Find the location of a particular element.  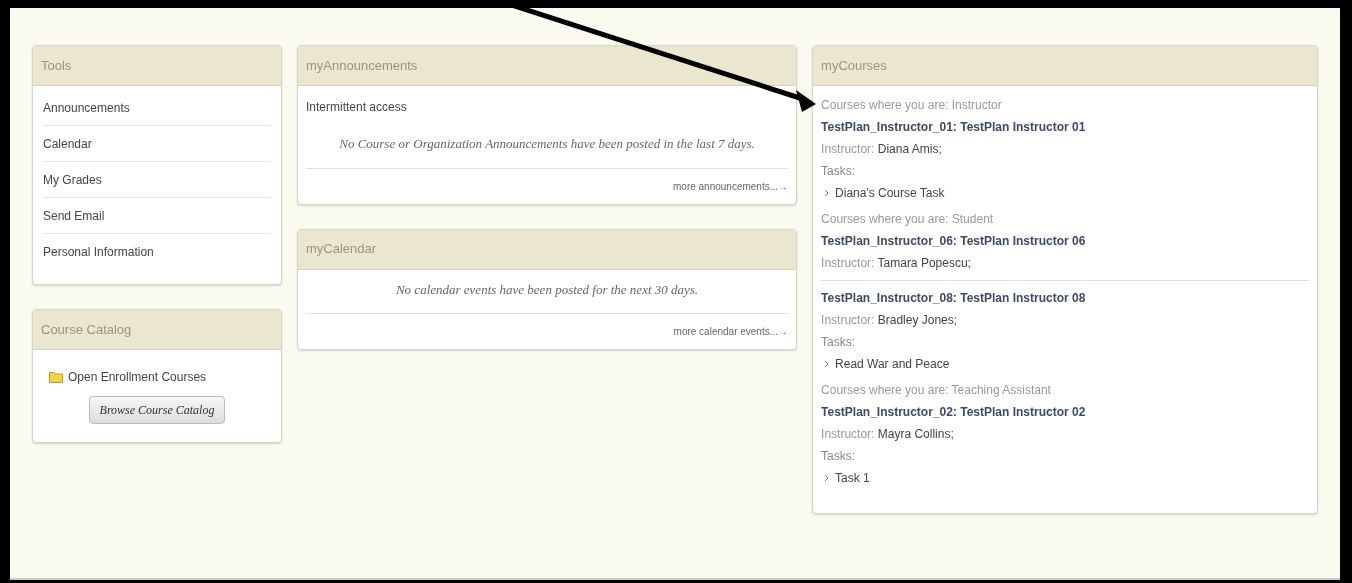

task-link: Task 1 is located at coordinates (852, 478).